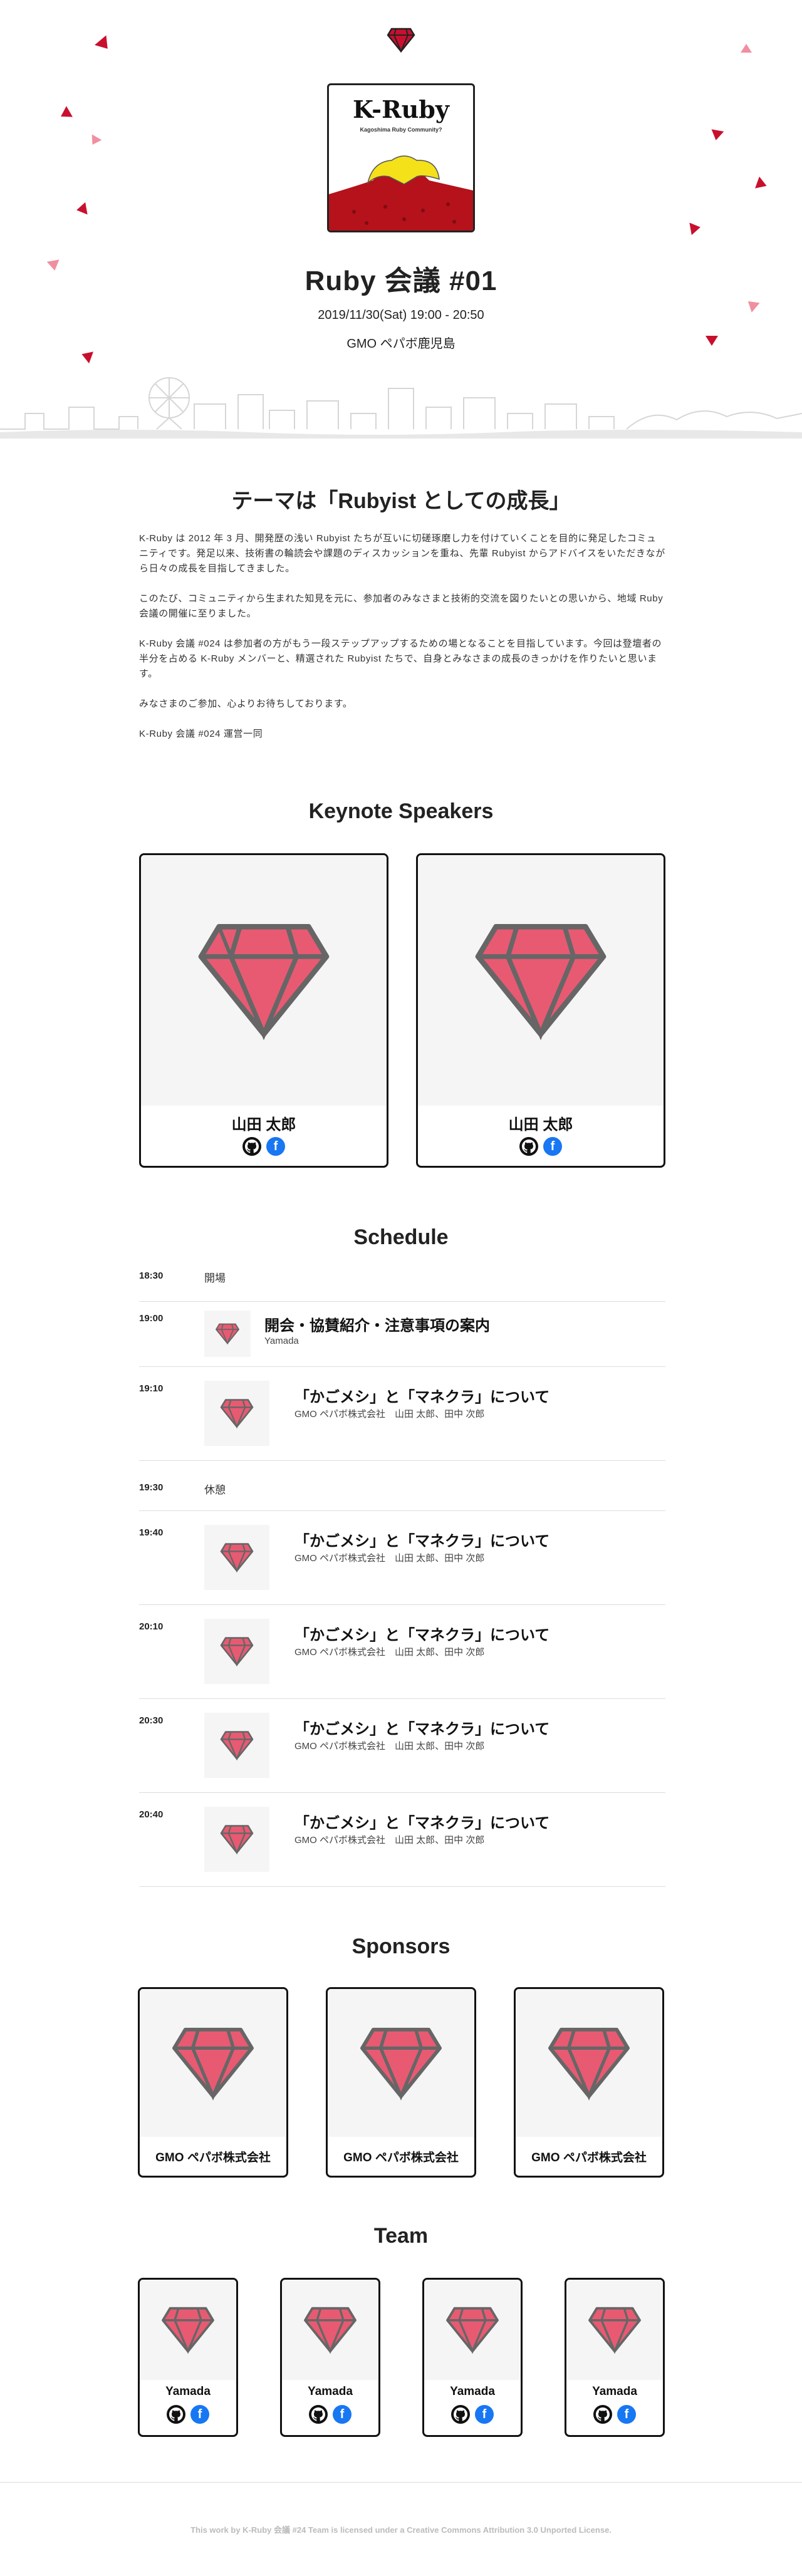 The image size is (802, 2576). Describe the element at coordinates (282, 1341) in the screenshot. I see `schedule-speaker: Yamada` at that location.